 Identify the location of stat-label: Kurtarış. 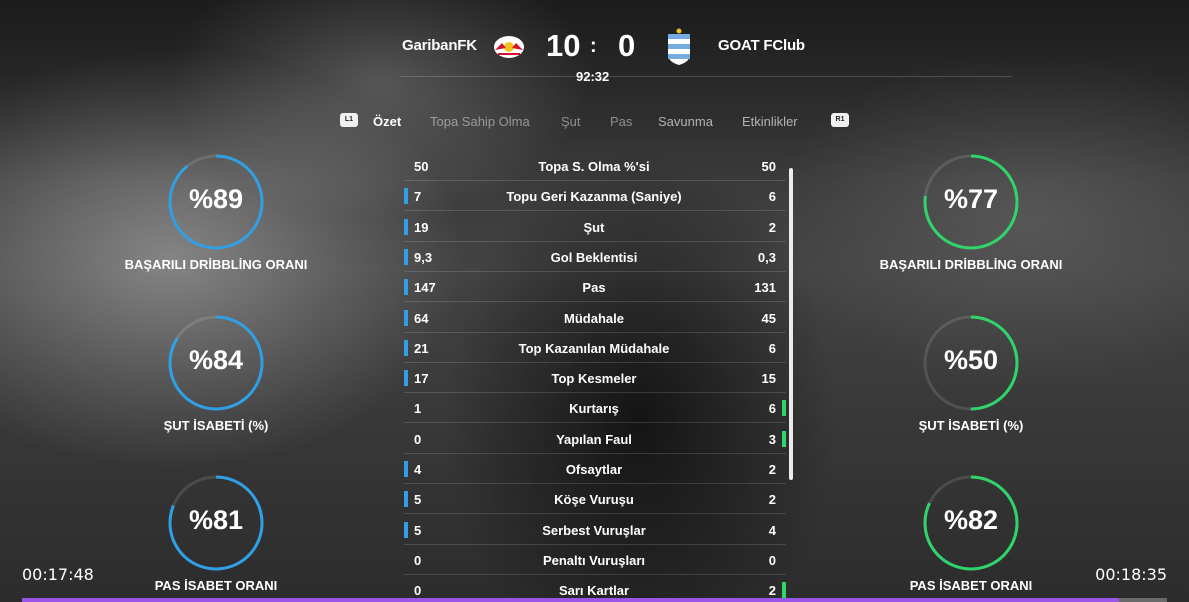
(594, 409).